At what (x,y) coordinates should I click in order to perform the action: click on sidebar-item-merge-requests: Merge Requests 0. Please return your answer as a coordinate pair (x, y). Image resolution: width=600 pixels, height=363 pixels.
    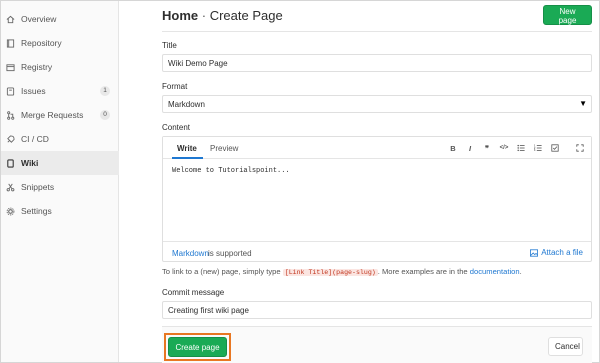
    Looking at the image, I should click on (60, 115).